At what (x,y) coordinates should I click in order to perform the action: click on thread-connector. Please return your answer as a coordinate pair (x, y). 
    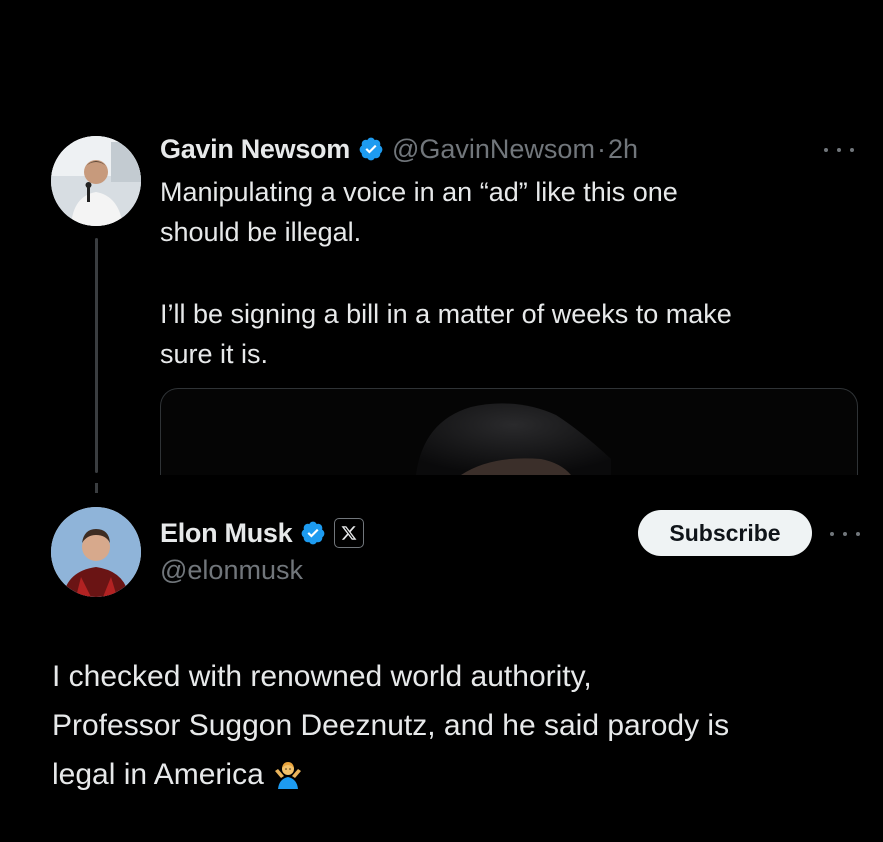
    Looking at the image, I should click on (96, 355).